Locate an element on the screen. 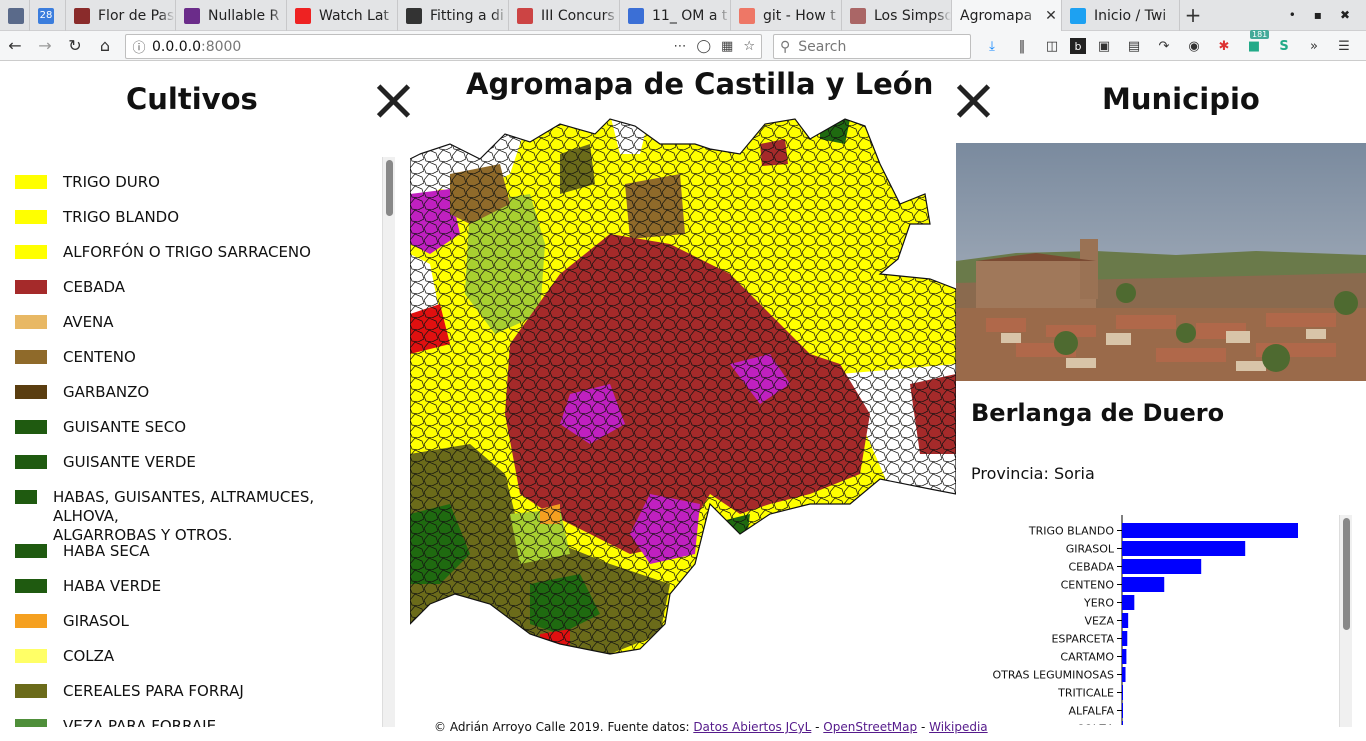  shield-icon is located at coordinates (82, 15).